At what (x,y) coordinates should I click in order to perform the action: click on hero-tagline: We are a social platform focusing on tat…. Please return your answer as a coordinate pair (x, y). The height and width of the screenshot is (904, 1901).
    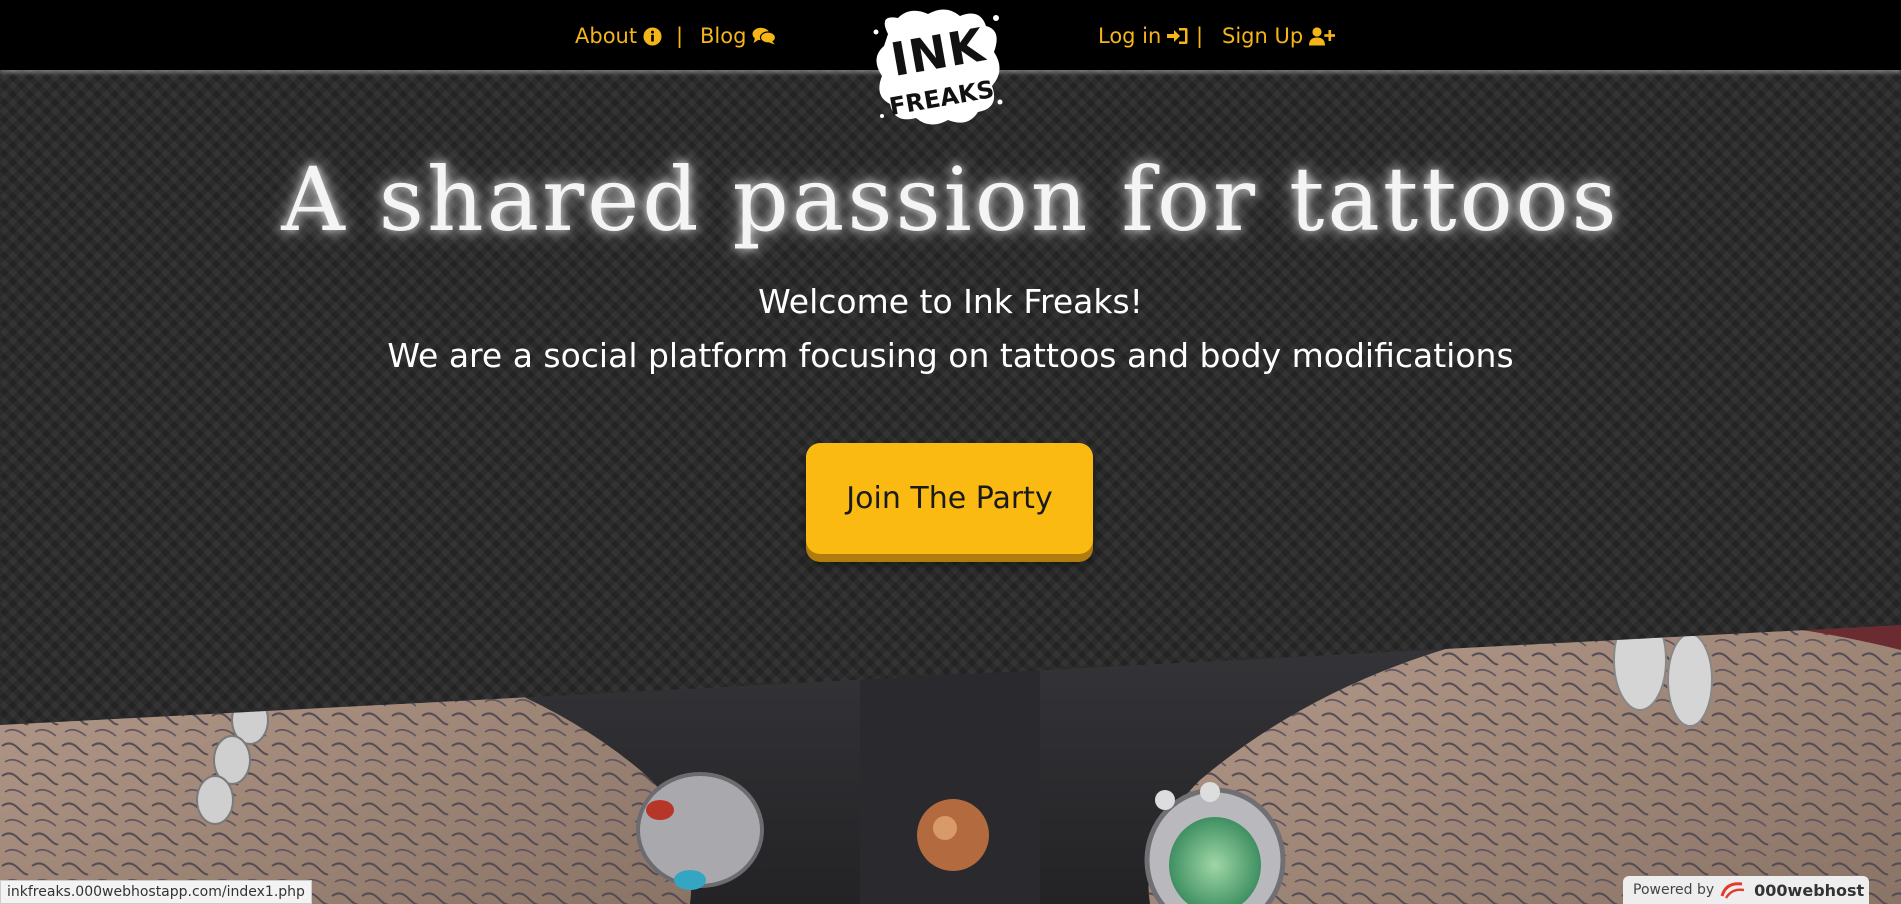
    Looking at the image, I should click on (950, 355).